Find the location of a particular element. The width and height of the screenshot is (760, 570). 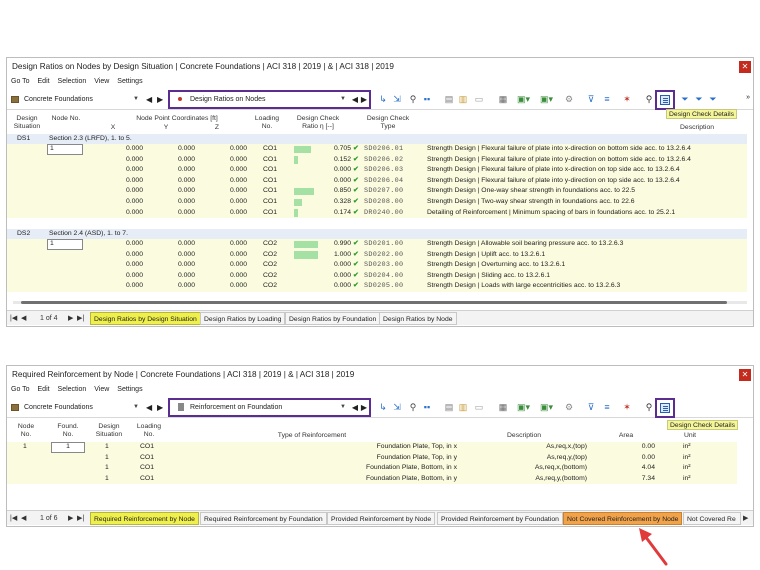

menu-bar: Go To Edit Selection View Settings is located at coordinates (380, 390).